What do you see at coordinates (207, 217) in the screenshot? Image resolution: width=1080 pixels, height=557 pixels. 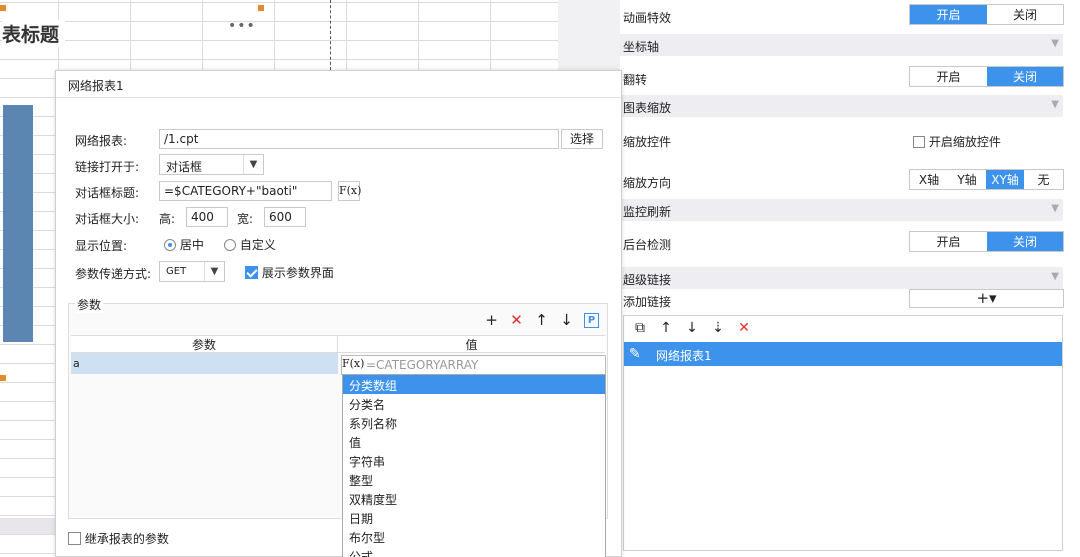 I see `height-input: 400` at bounding box center [207, 217].